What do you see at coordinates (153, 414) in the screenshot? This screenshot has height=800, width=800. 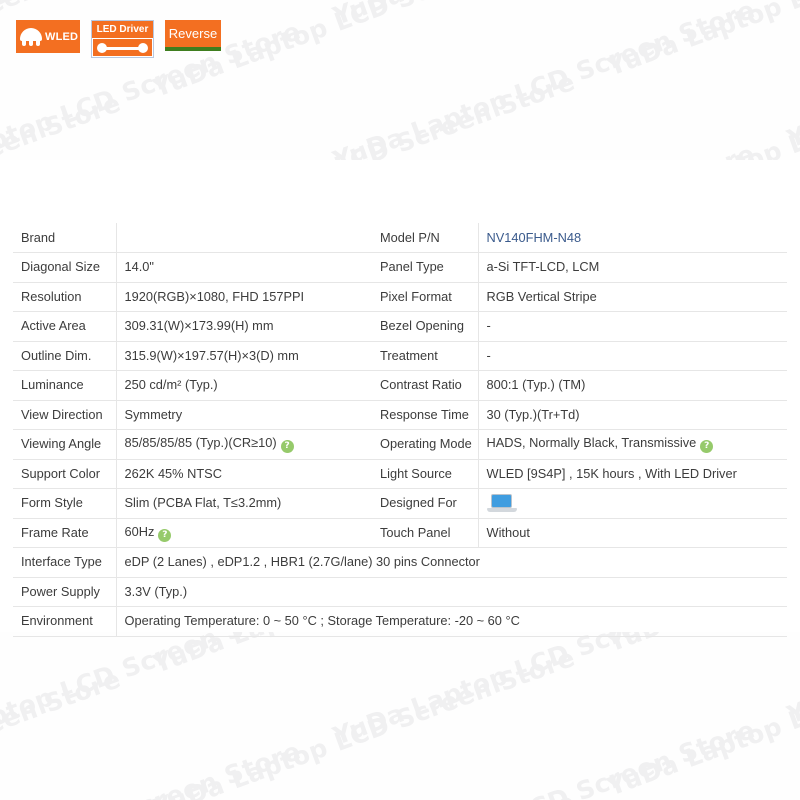 I see `cell-value: Symmetry` at bounding box center [153, 414].